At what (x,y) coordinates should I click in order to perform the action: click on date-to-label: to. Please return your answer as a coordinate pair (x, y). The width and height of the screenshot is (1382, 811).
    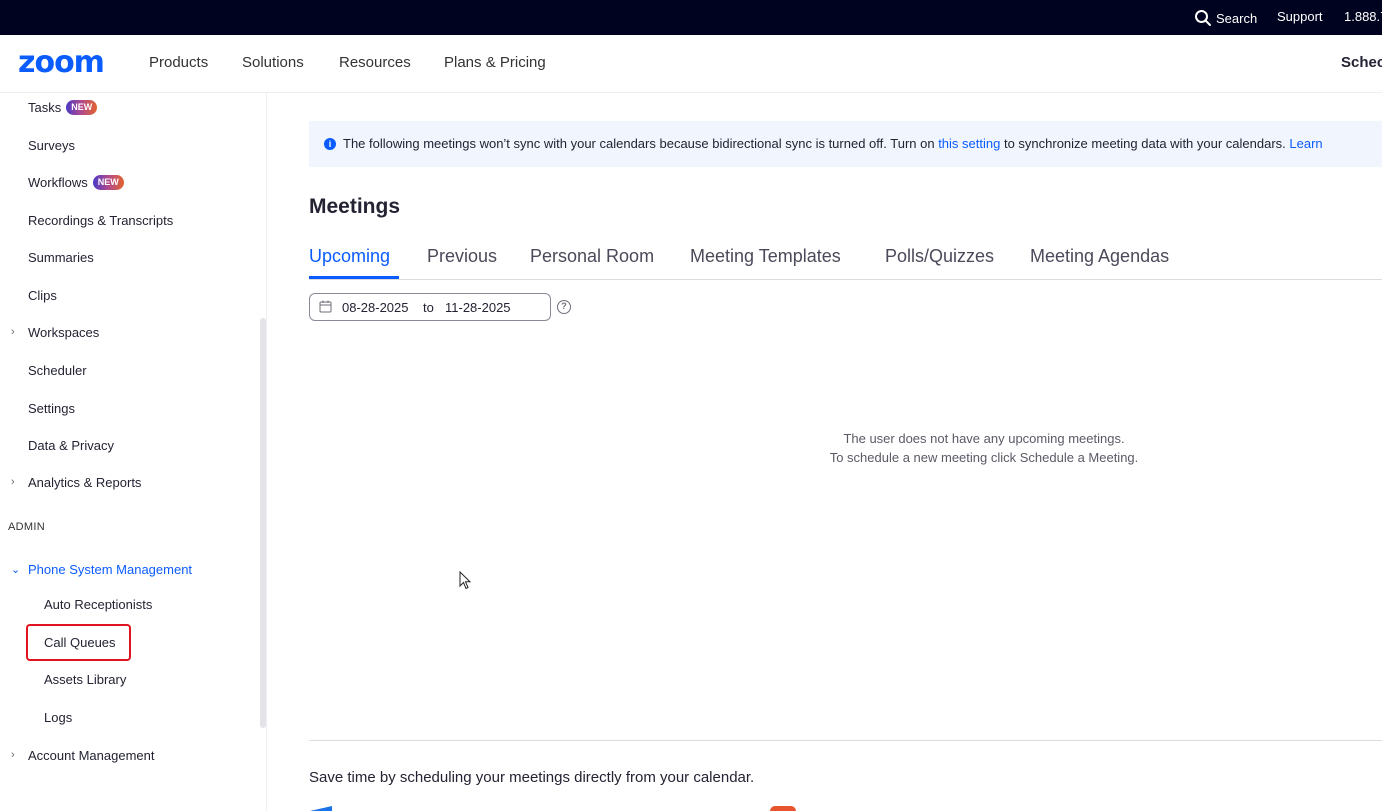
    Looking at the image, I should click on (428, 307).